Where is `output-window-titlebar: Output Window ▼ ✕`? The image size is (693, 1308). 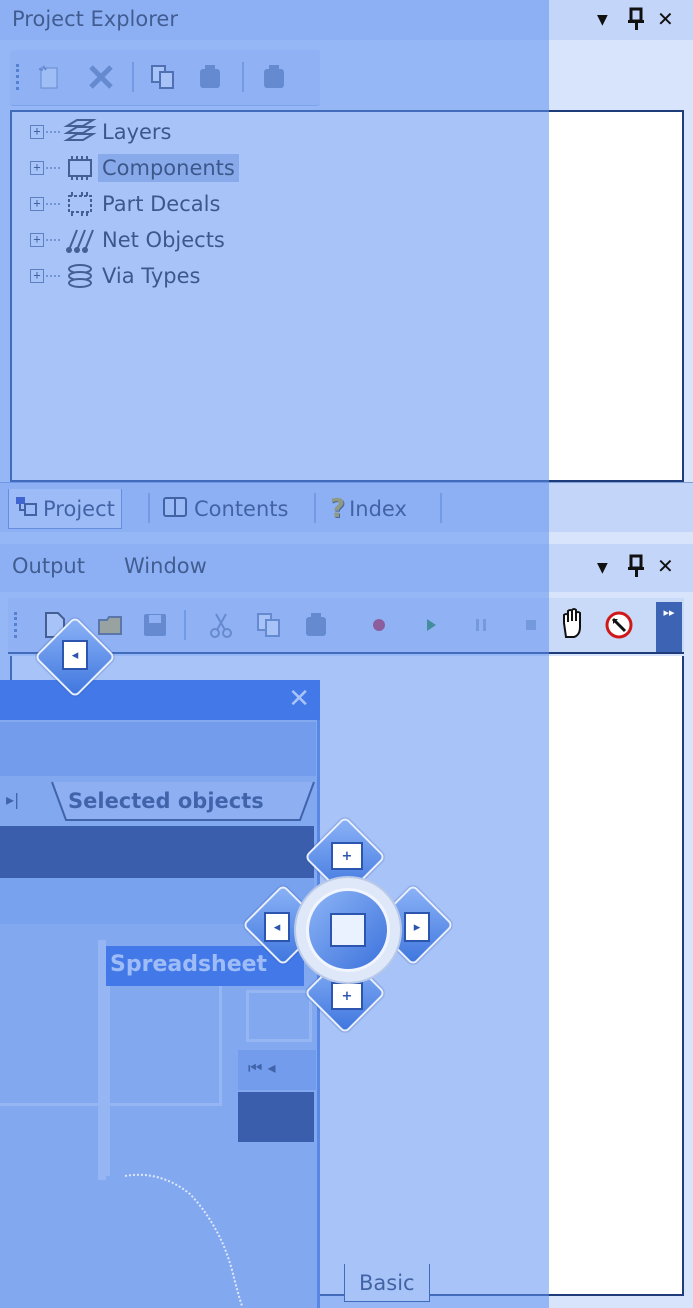 output-window-titlebar: Output Window ▼ ✕ is located at coordinates (346, 568).